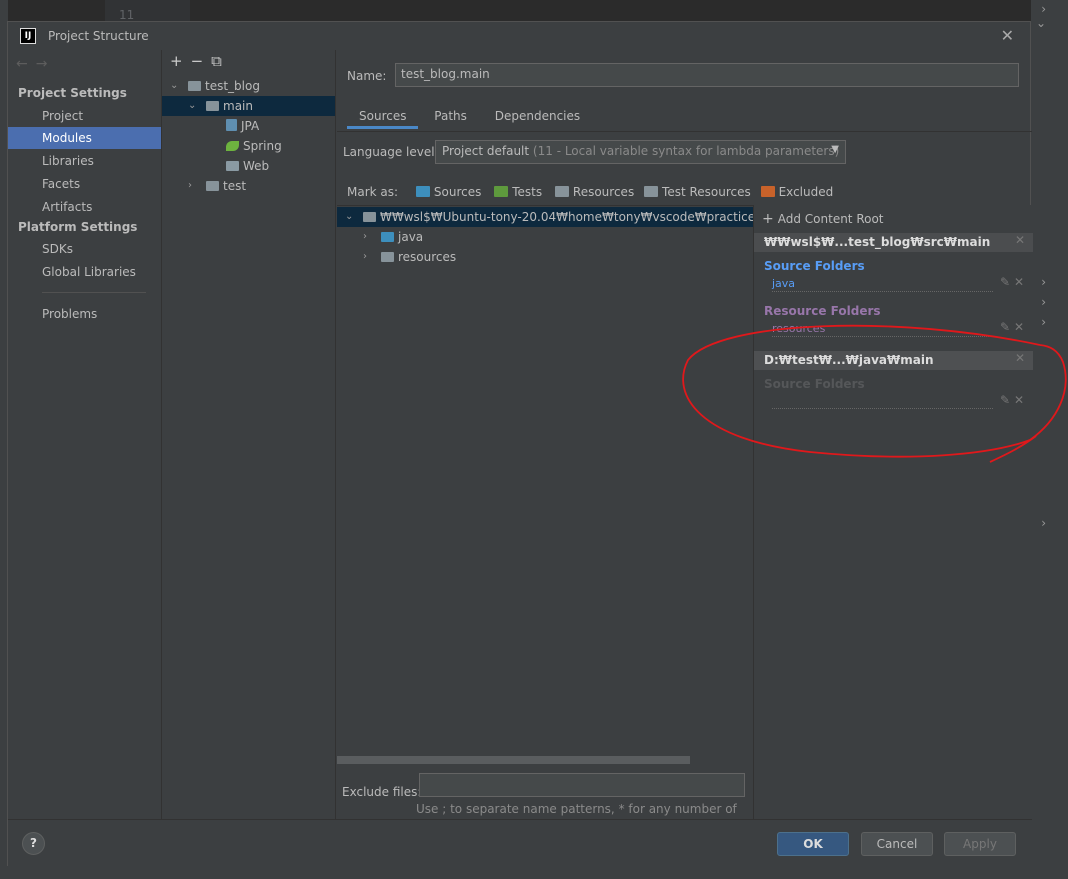 The image size is (1068, 879). Describe the element at coordinates (519, 36) in the screenshot. I see `dialog-titlebar: IJ Project Structure ✕` at that location.